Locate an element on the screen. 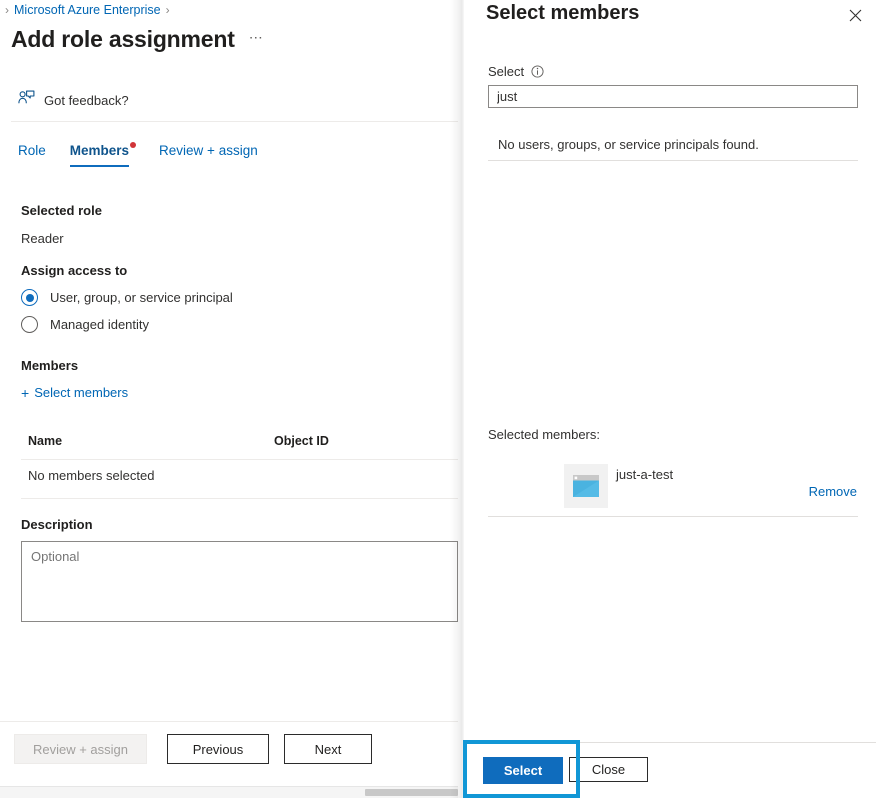  app-window-icon is located at coordinates (586, 486).